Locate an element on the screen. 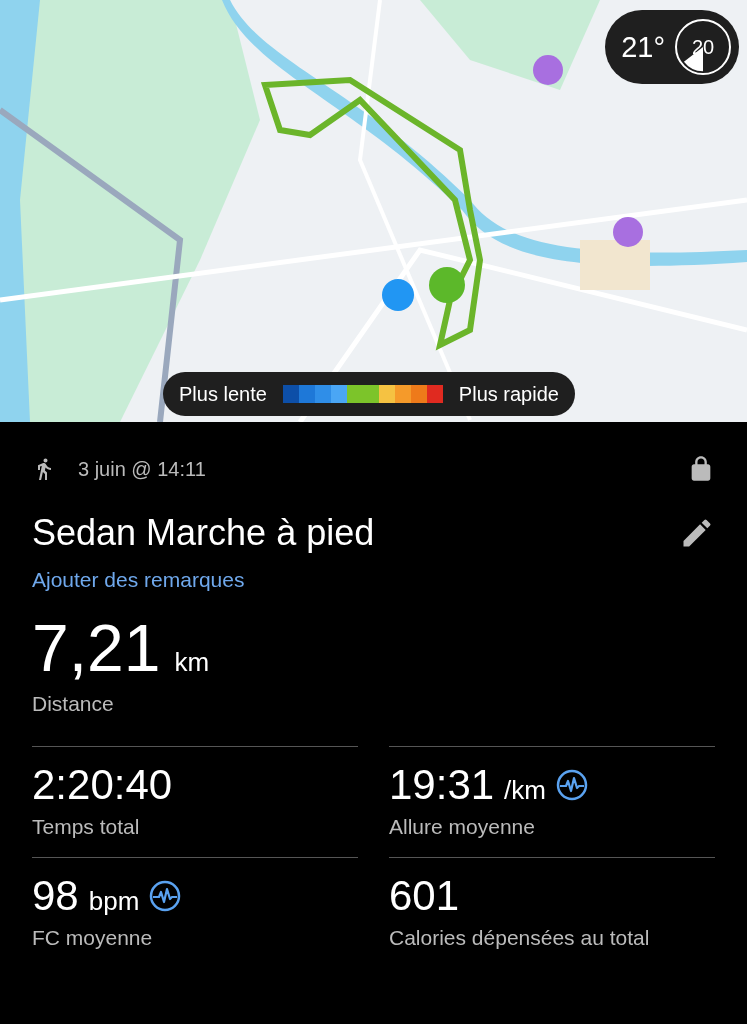  distance-unit: km is located at coordinates (192, 662).